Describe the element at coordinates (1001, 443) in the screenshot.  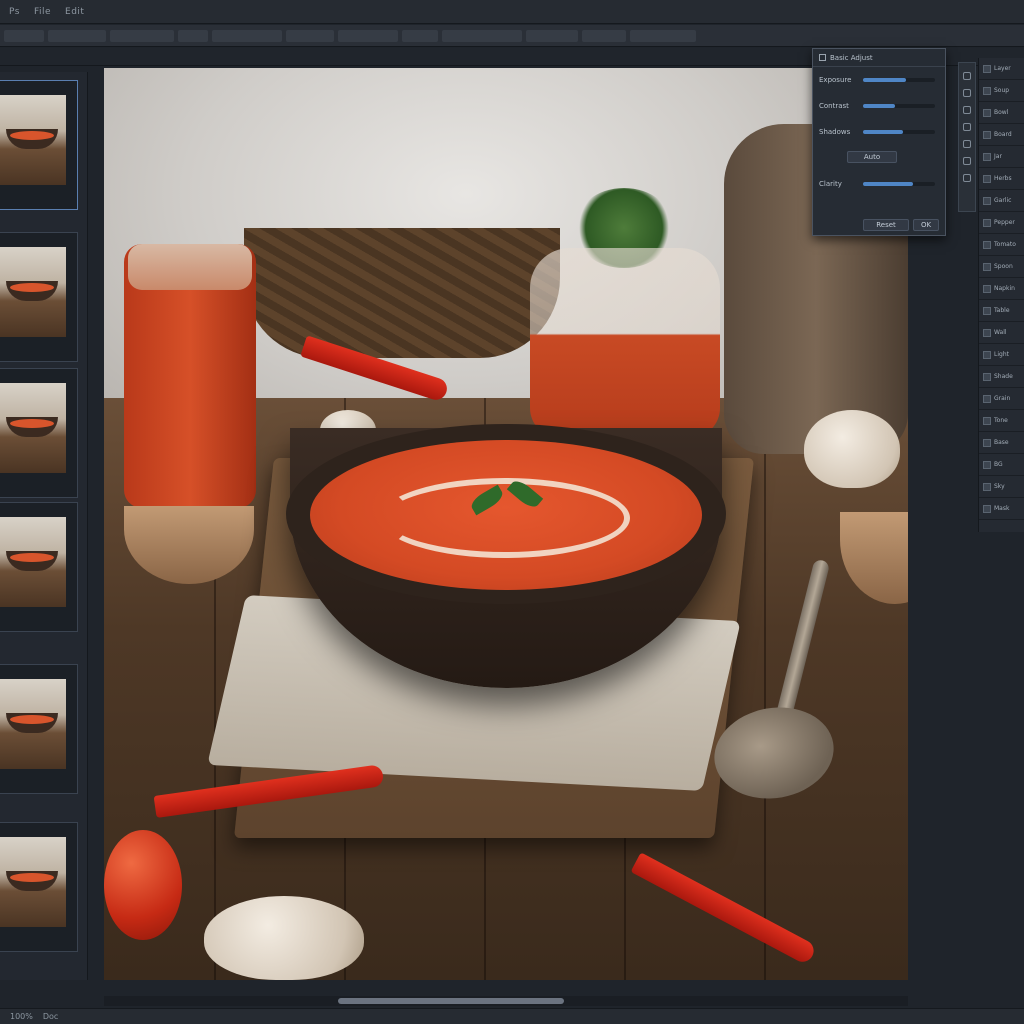
I see `layer-item: Base` at that location.